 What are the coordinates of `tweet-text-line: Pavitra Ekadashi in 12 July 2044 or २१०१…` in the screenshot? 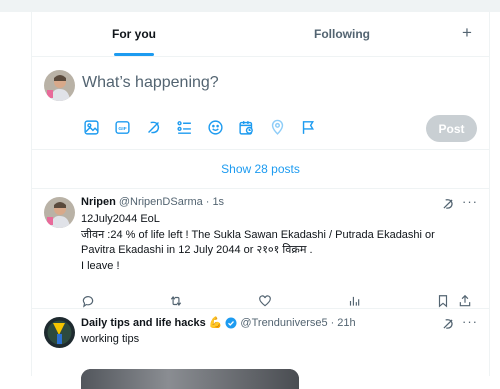 It's located at (197, 250).